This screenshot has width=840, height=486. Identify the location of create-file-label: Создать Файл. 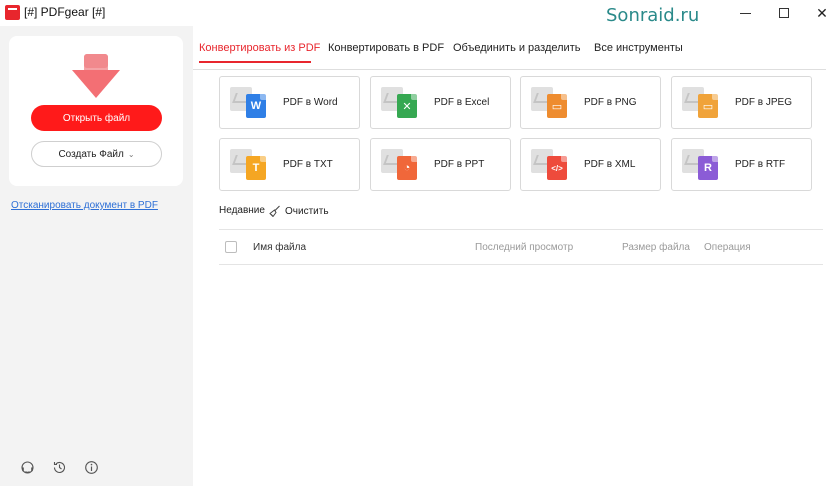
(91, 154).